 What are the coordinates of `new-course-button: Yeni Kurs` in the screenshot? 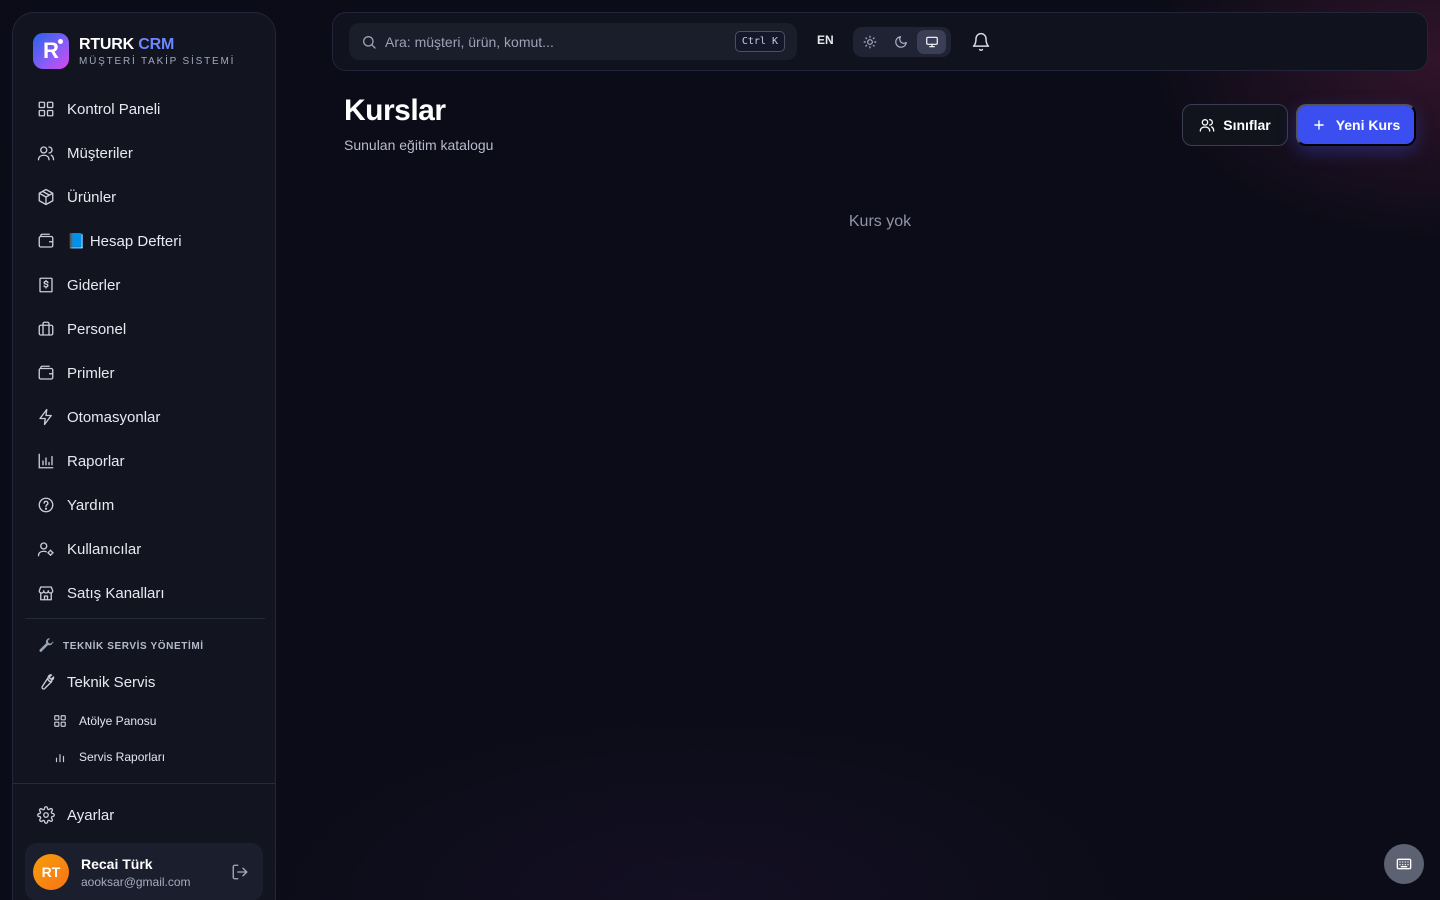 It's located at (1356, 125).